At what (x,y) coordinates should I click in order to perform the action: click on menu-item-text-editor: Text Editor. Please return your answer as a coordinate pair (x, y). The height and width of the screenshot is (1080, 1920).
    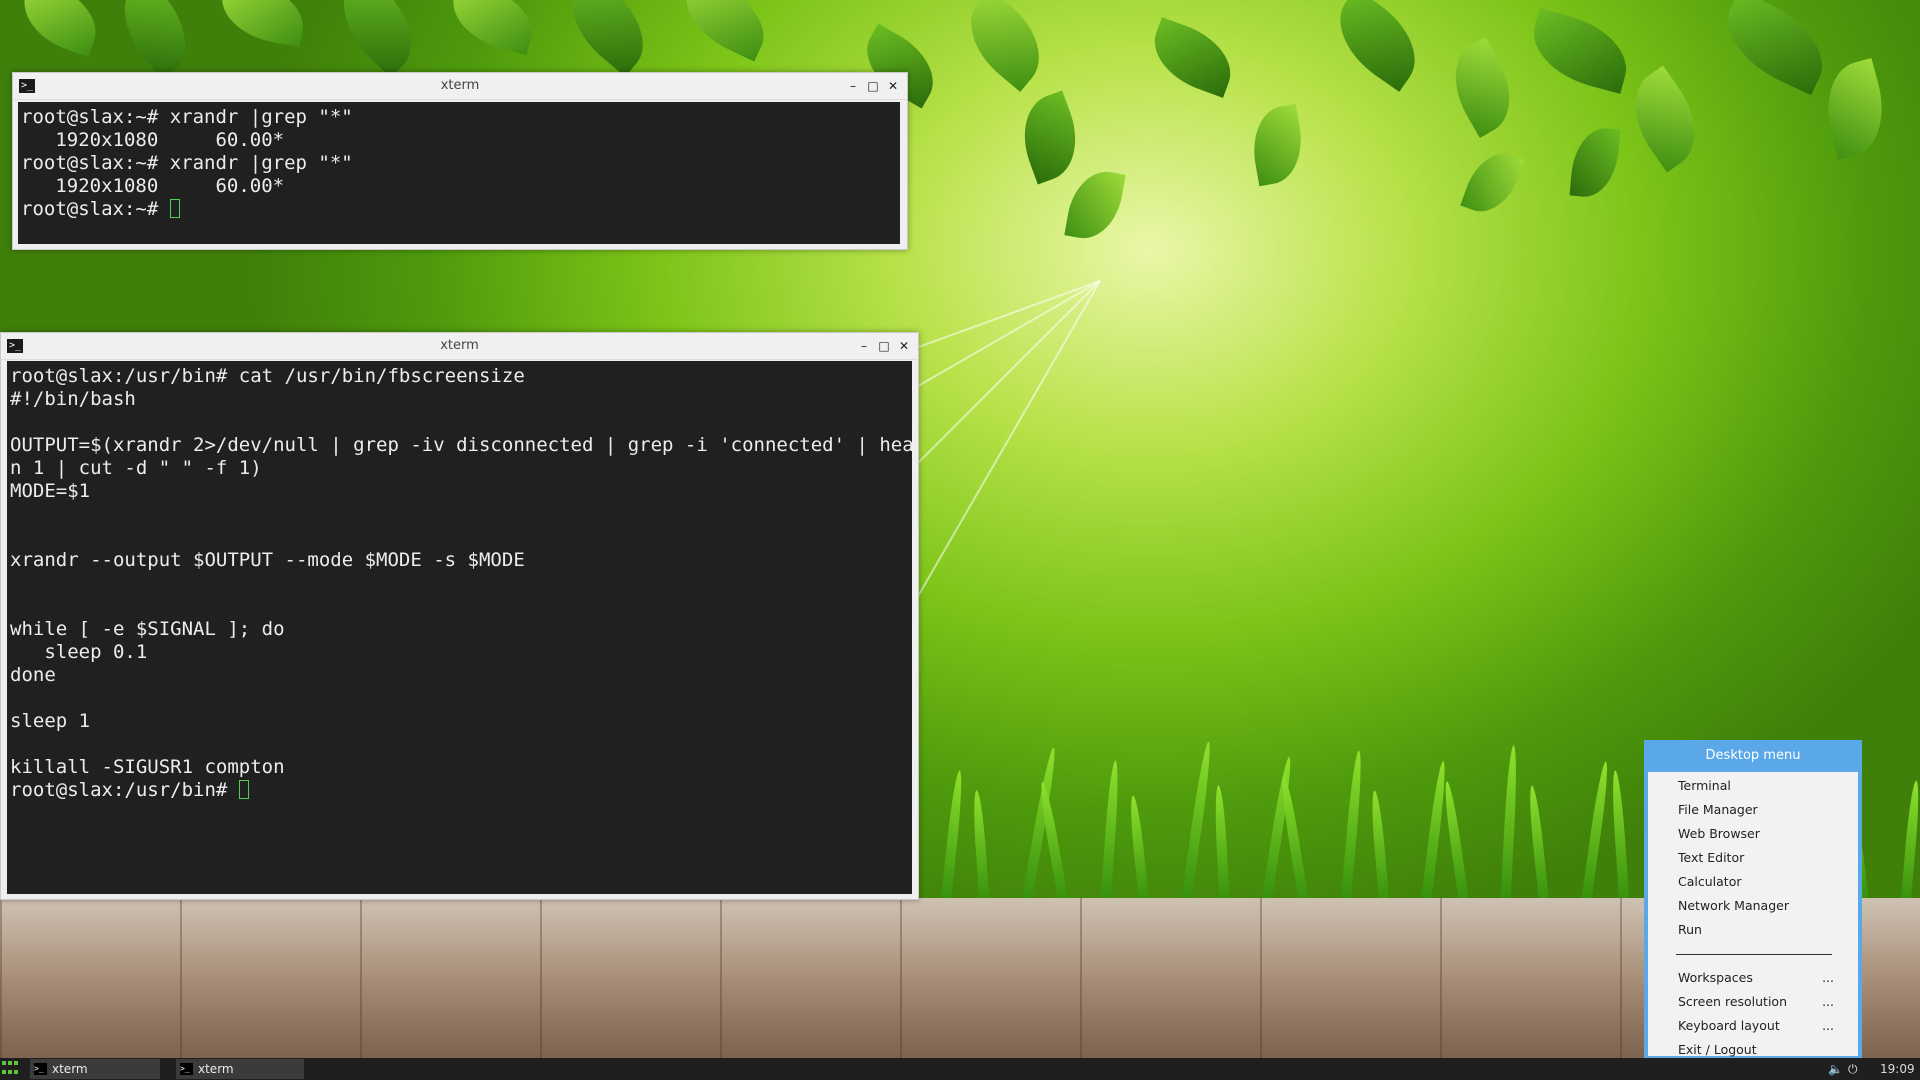
    Looking at the image, I should click on (1753, 858).